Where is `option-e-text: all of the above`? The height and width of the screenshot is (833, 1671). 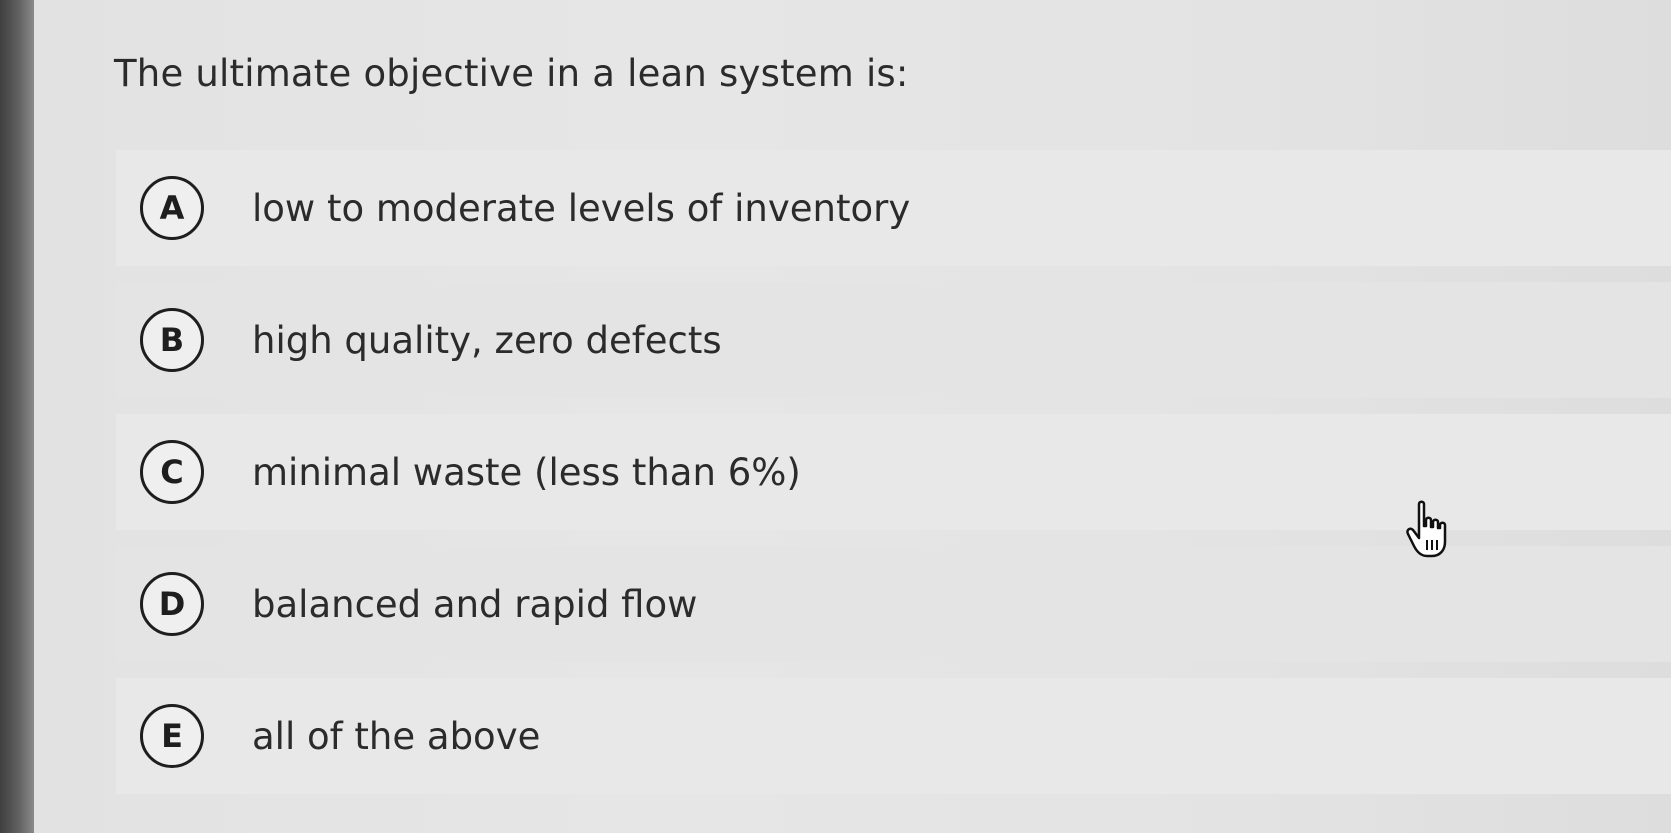 option-e-text: all of the above is located at coordinates (396, 736).